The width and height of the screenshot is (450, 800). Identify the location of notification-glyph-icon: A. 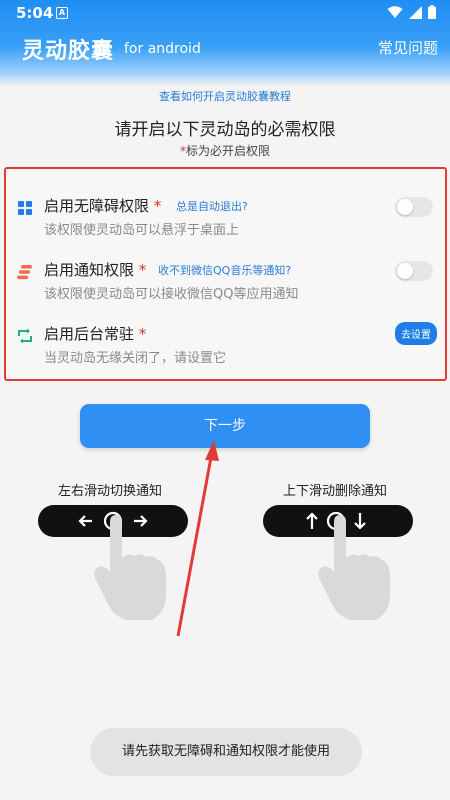
(62, 13).